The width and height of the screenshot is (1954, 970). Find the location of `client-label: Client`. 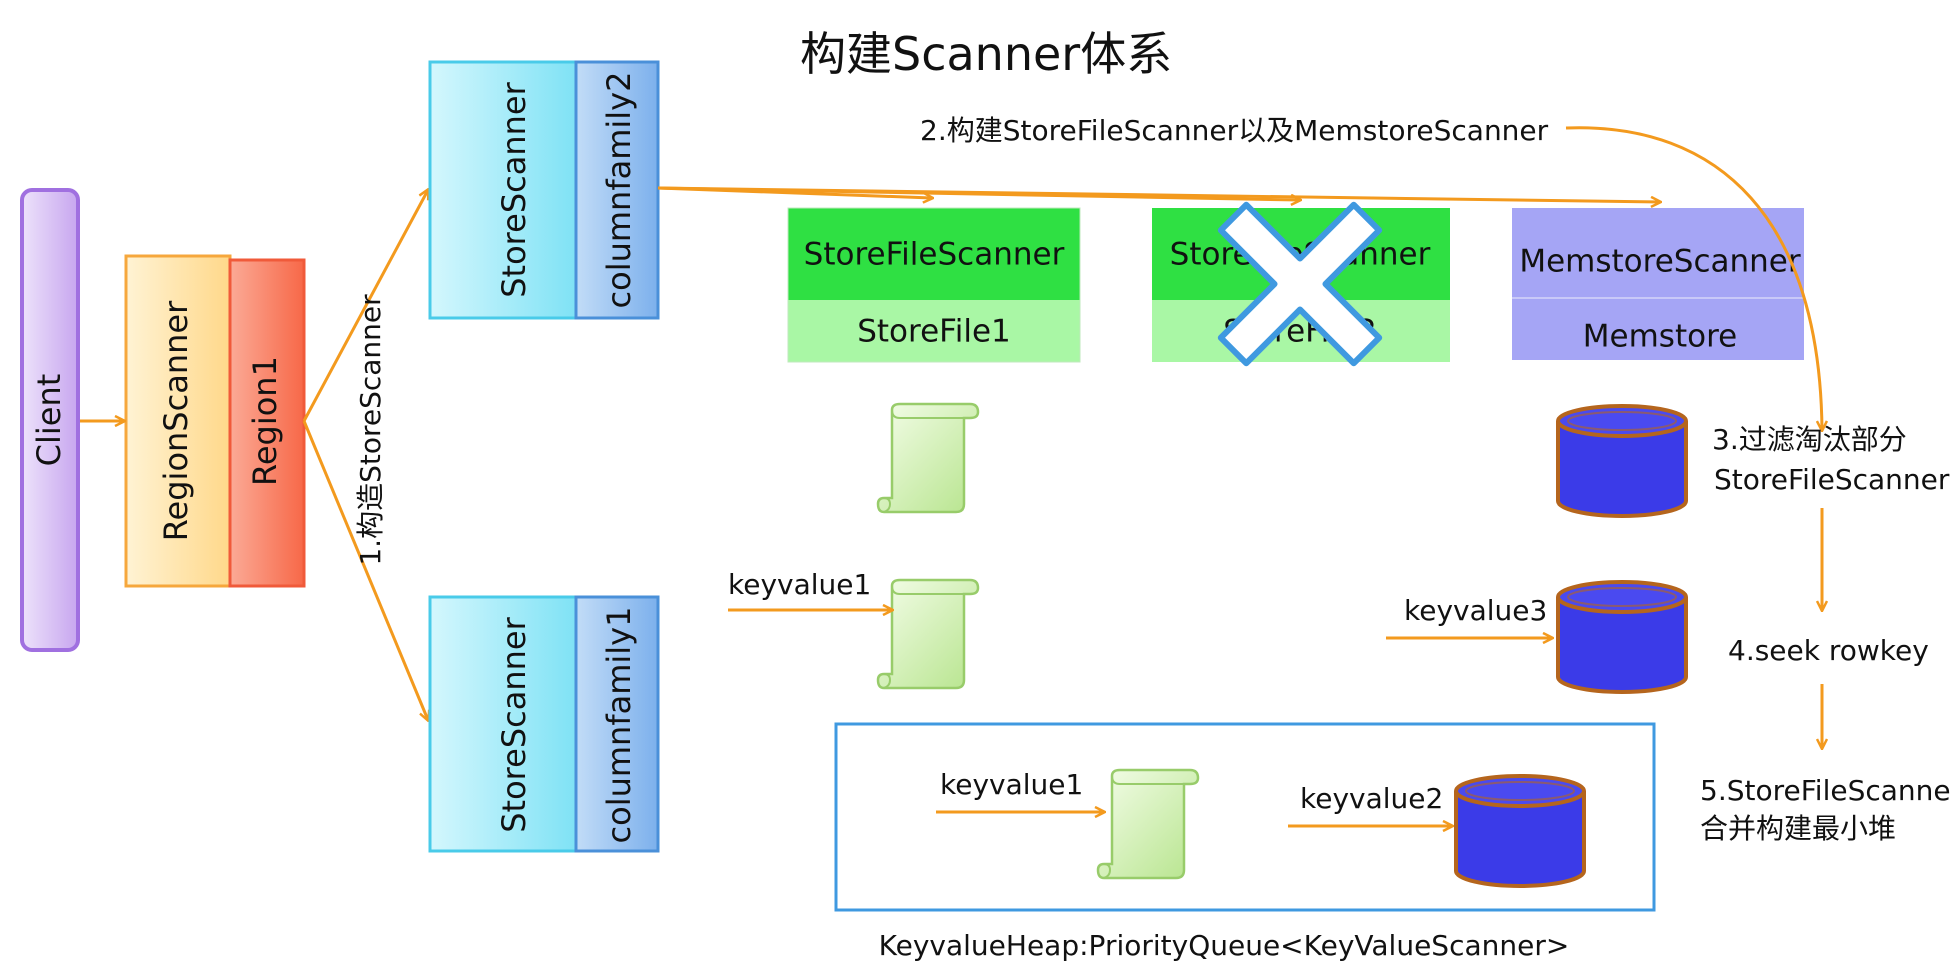

client-label: Client is located at coordinates (49, 420).